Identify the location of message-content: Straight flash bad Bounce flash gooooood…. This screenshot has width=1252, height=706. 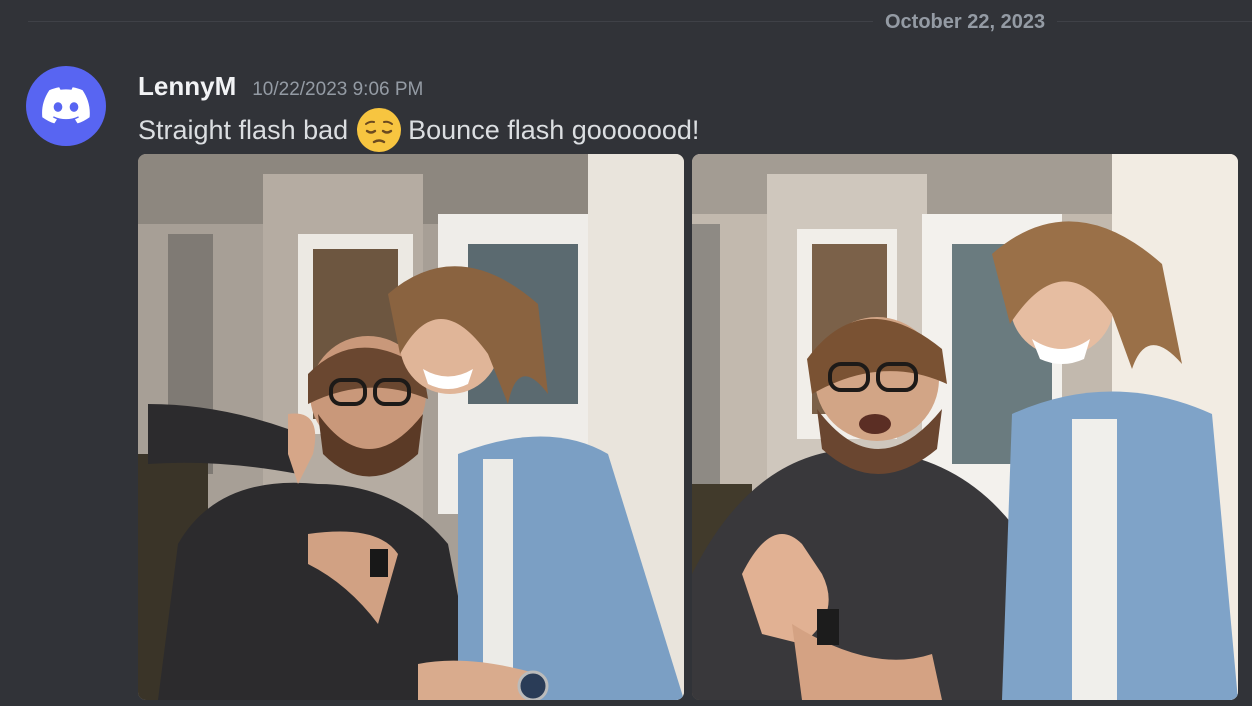
(419, 130).